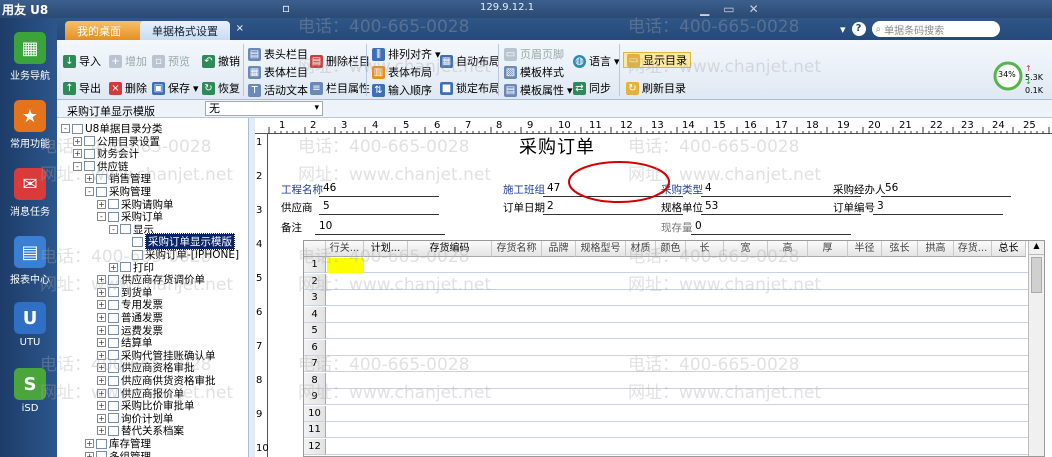 This screenshot has width=1052, height=457. What do you see at coordinates (128, 88) in the screenshot?
I see `delete-button: × 删除` at bounding box center [128, 88].